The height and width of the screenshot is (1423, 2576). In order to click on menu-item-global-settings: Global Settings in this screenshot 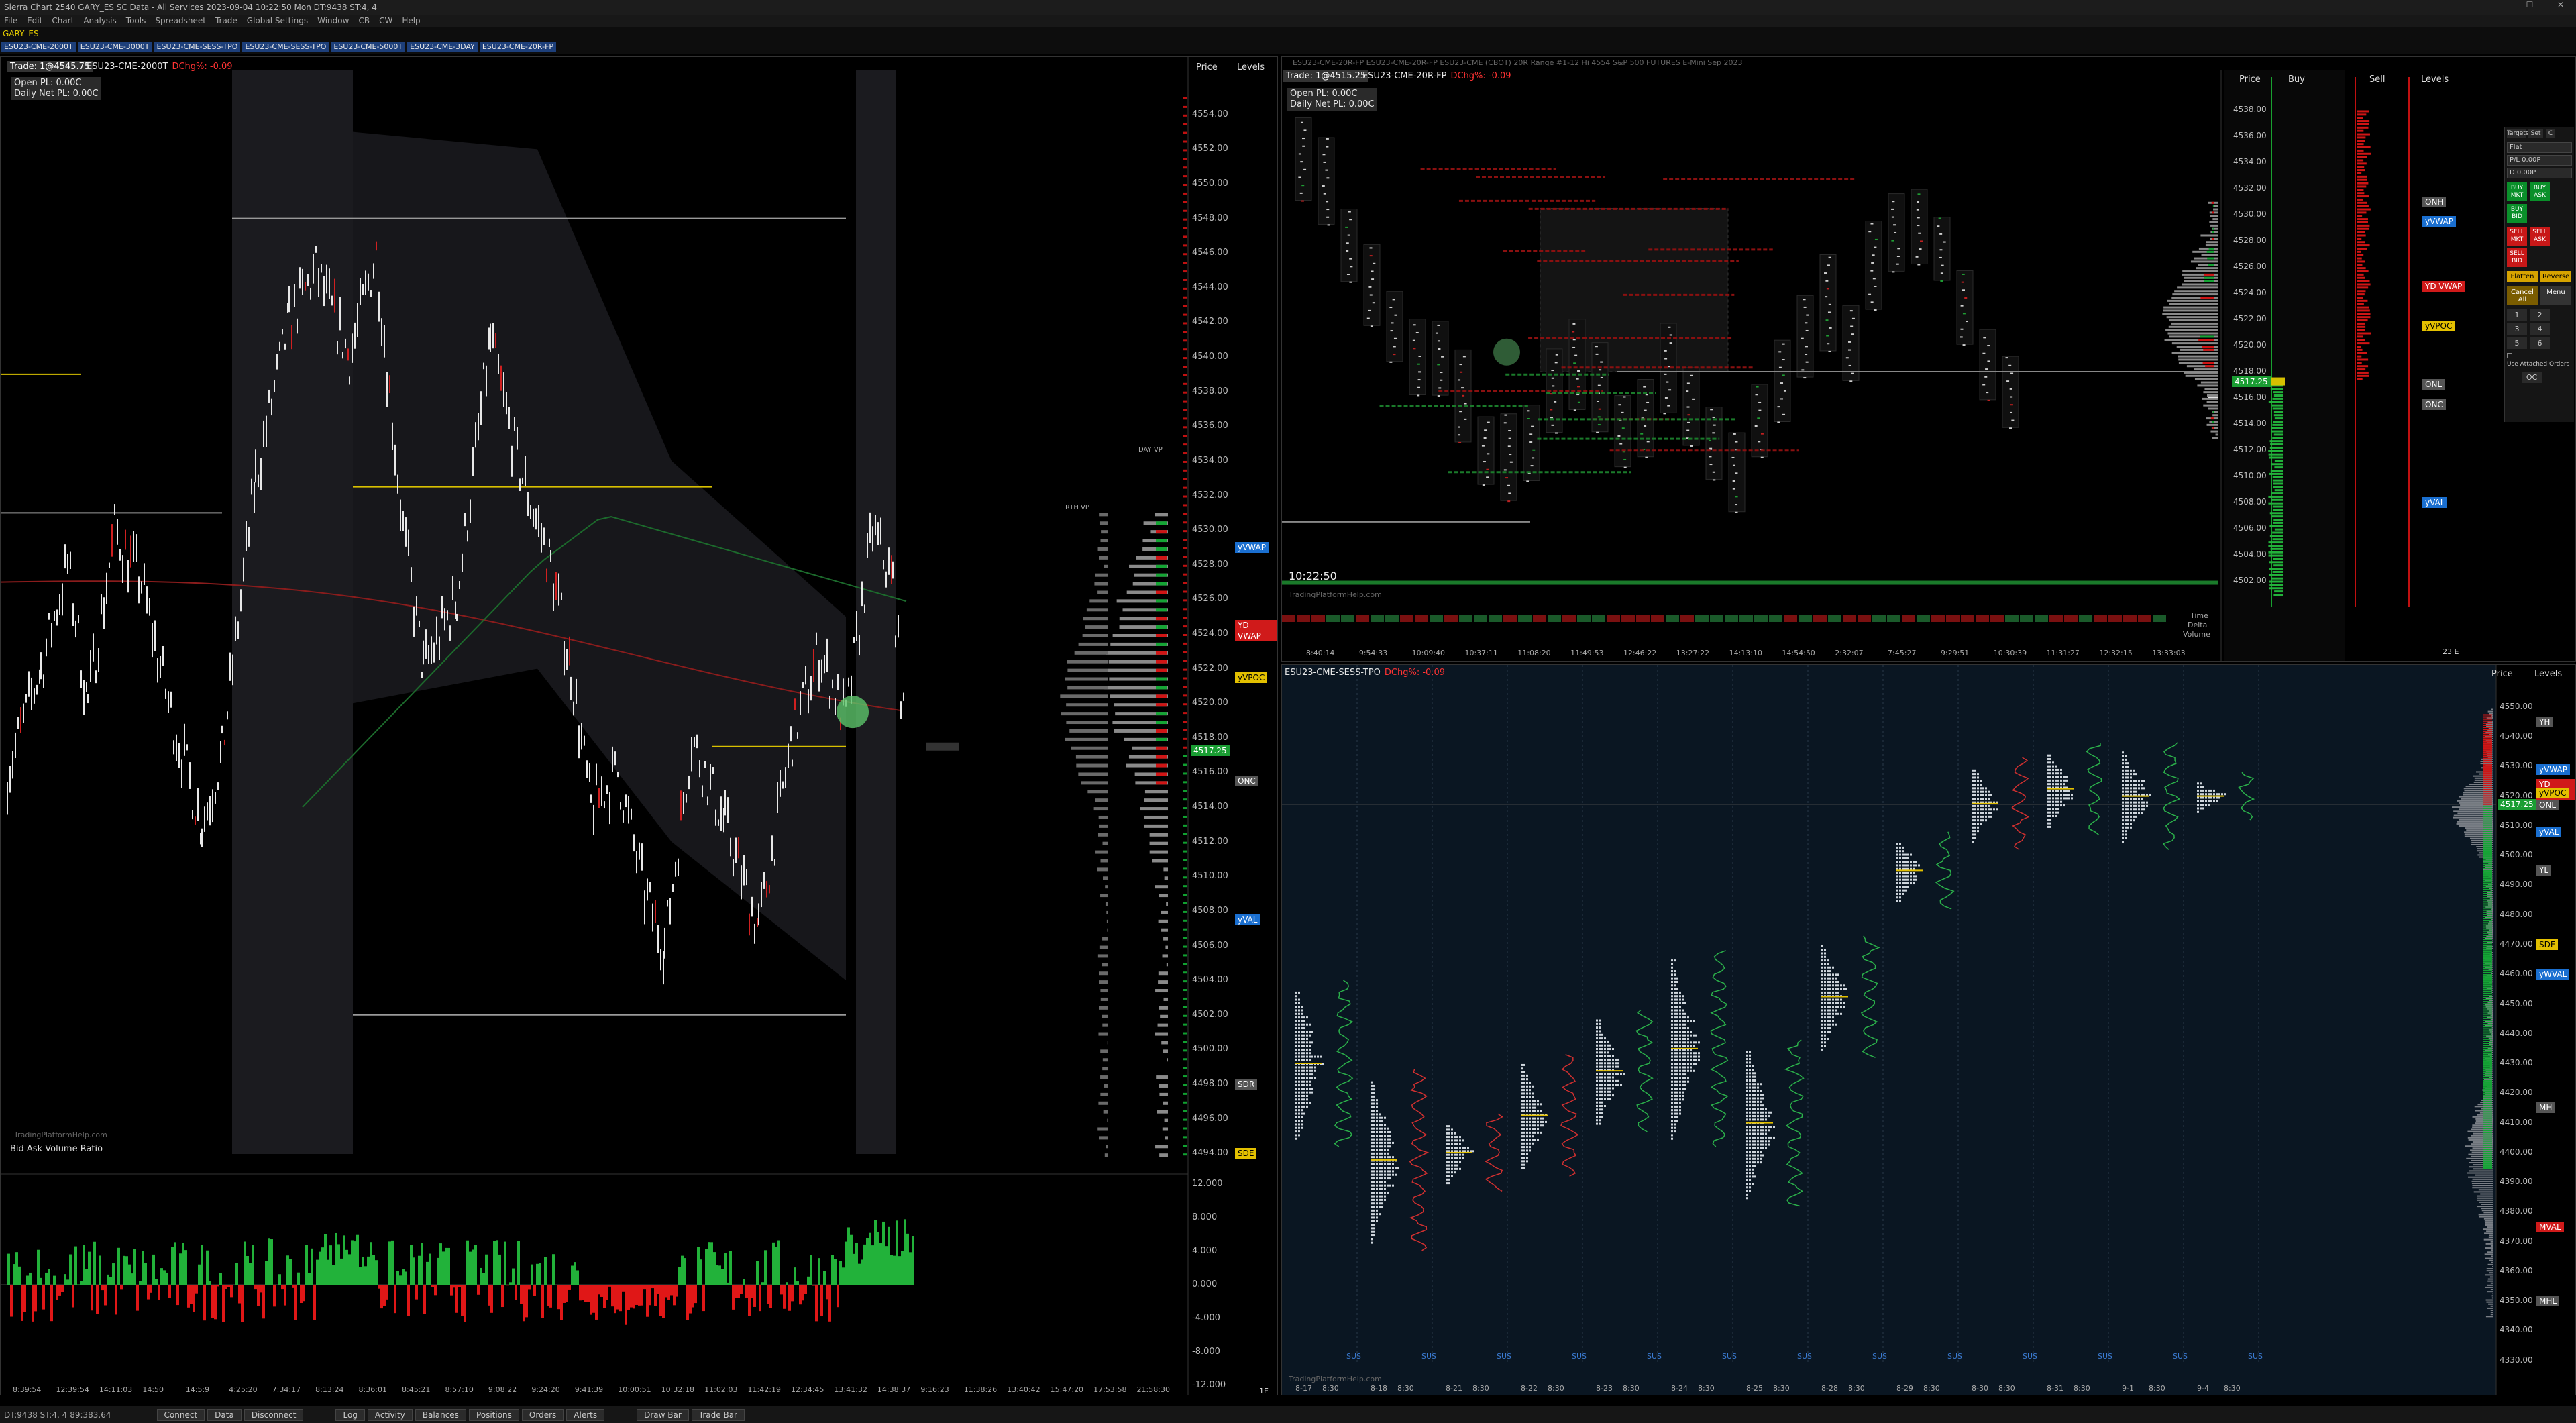, I will do `click(277, 21)`.